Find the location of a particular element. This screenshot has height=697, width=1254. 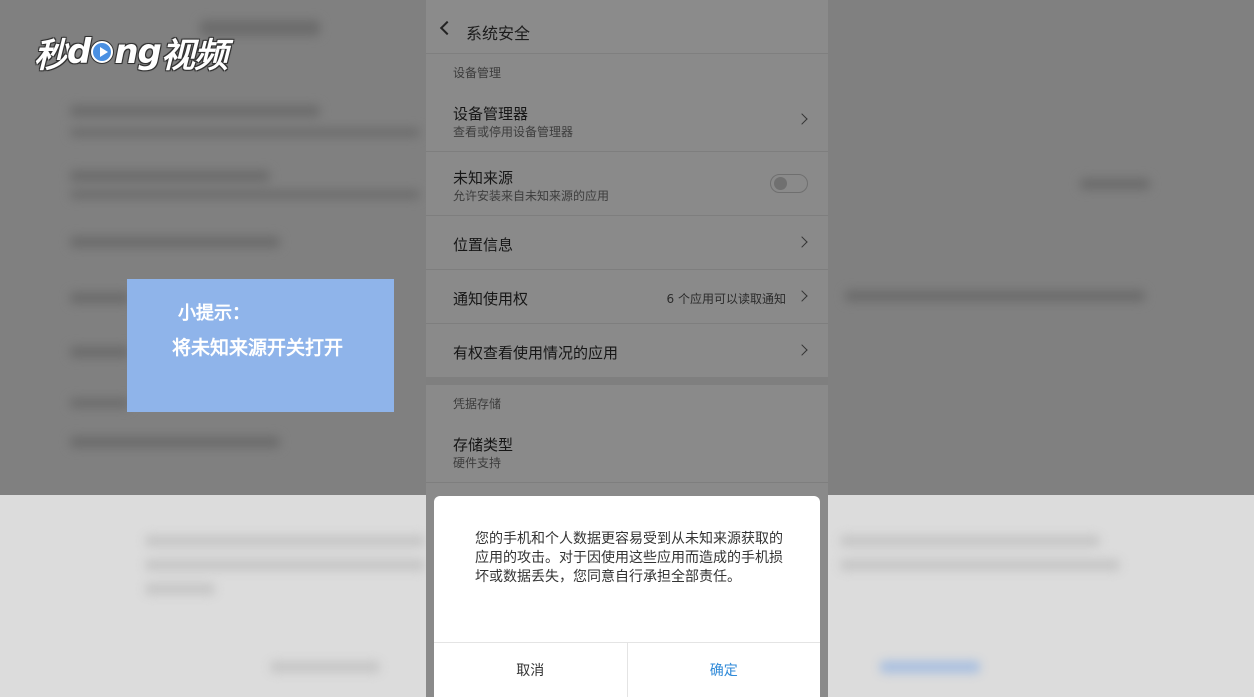

toggle-knob is located at coordinates (780, 183).